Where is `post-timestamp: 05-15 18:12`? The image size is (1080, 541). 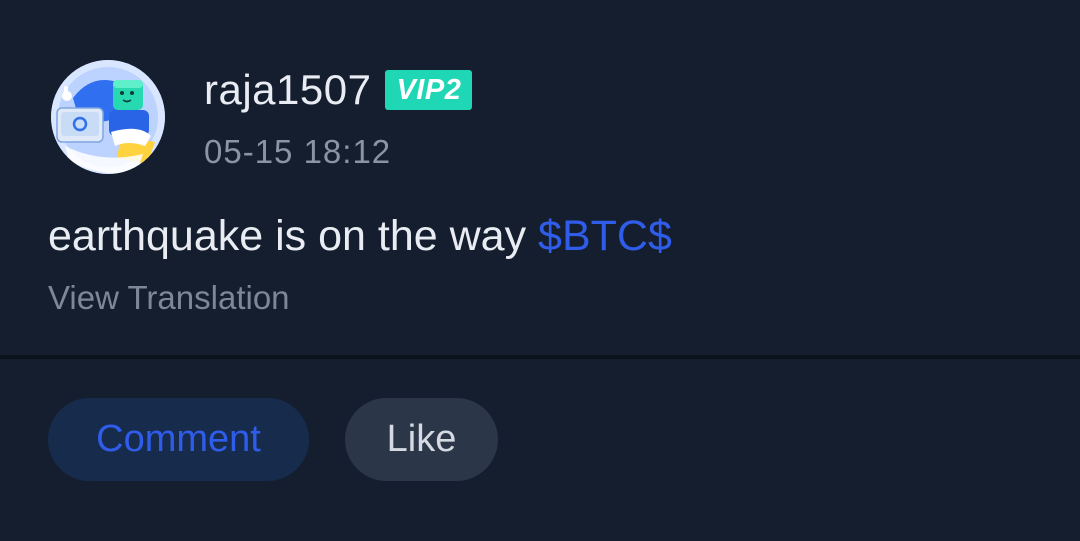
post-timestamp: 05-15 18:12 is located at coordinates (298, 151).